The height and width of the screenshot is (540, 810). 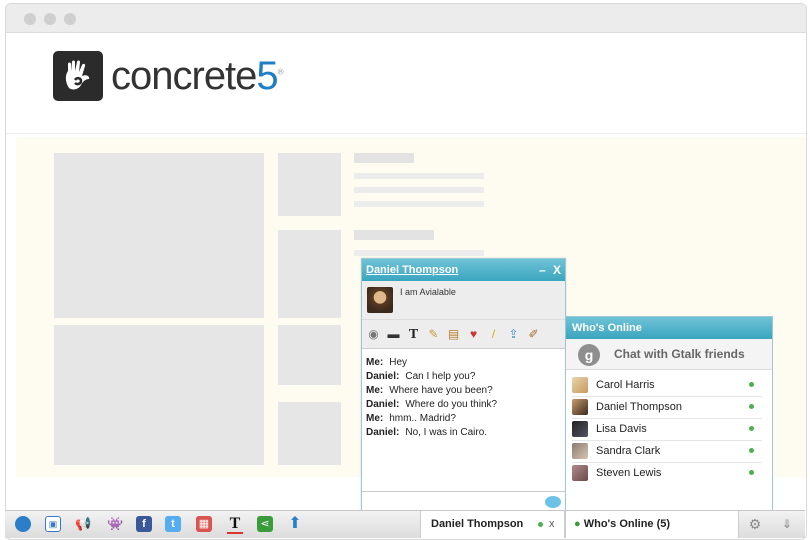 I want to click on whos-online-tab-label: Who's Online (5), so click(x=627, y=524).